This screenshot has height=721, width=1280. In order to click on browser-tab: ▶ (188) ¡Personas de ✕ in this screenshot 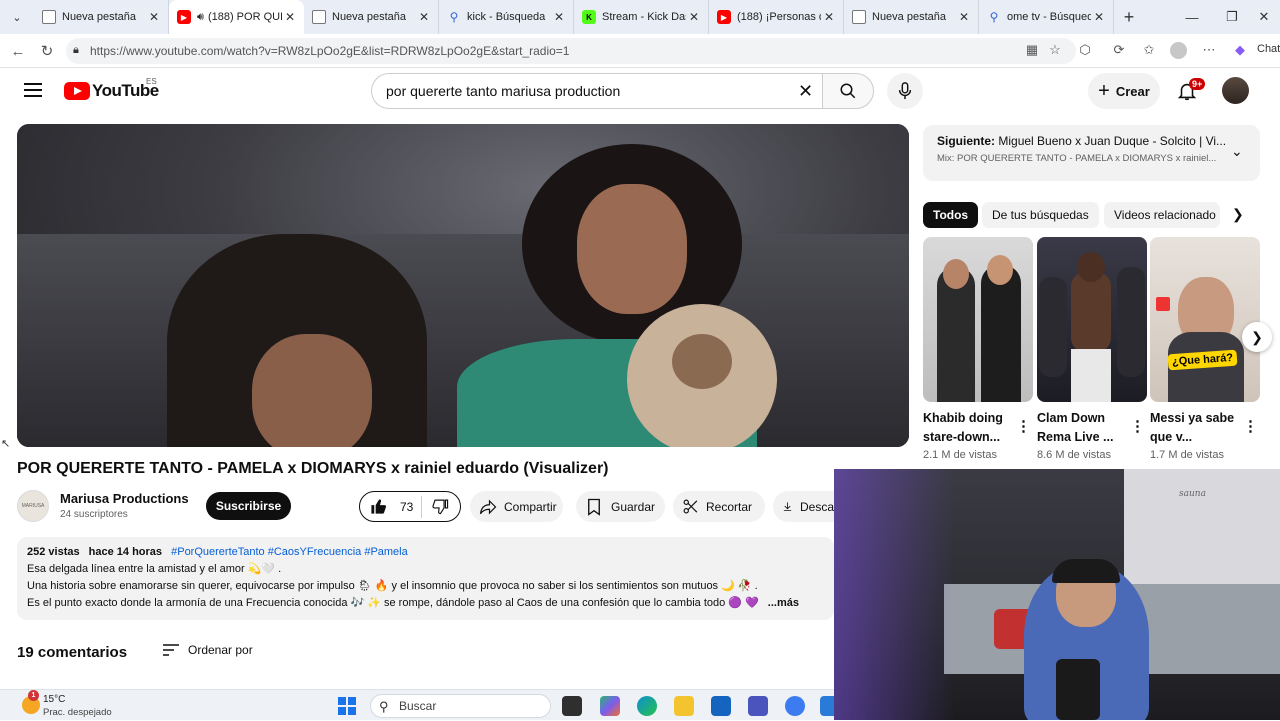, I will do `click(776, 17)`.